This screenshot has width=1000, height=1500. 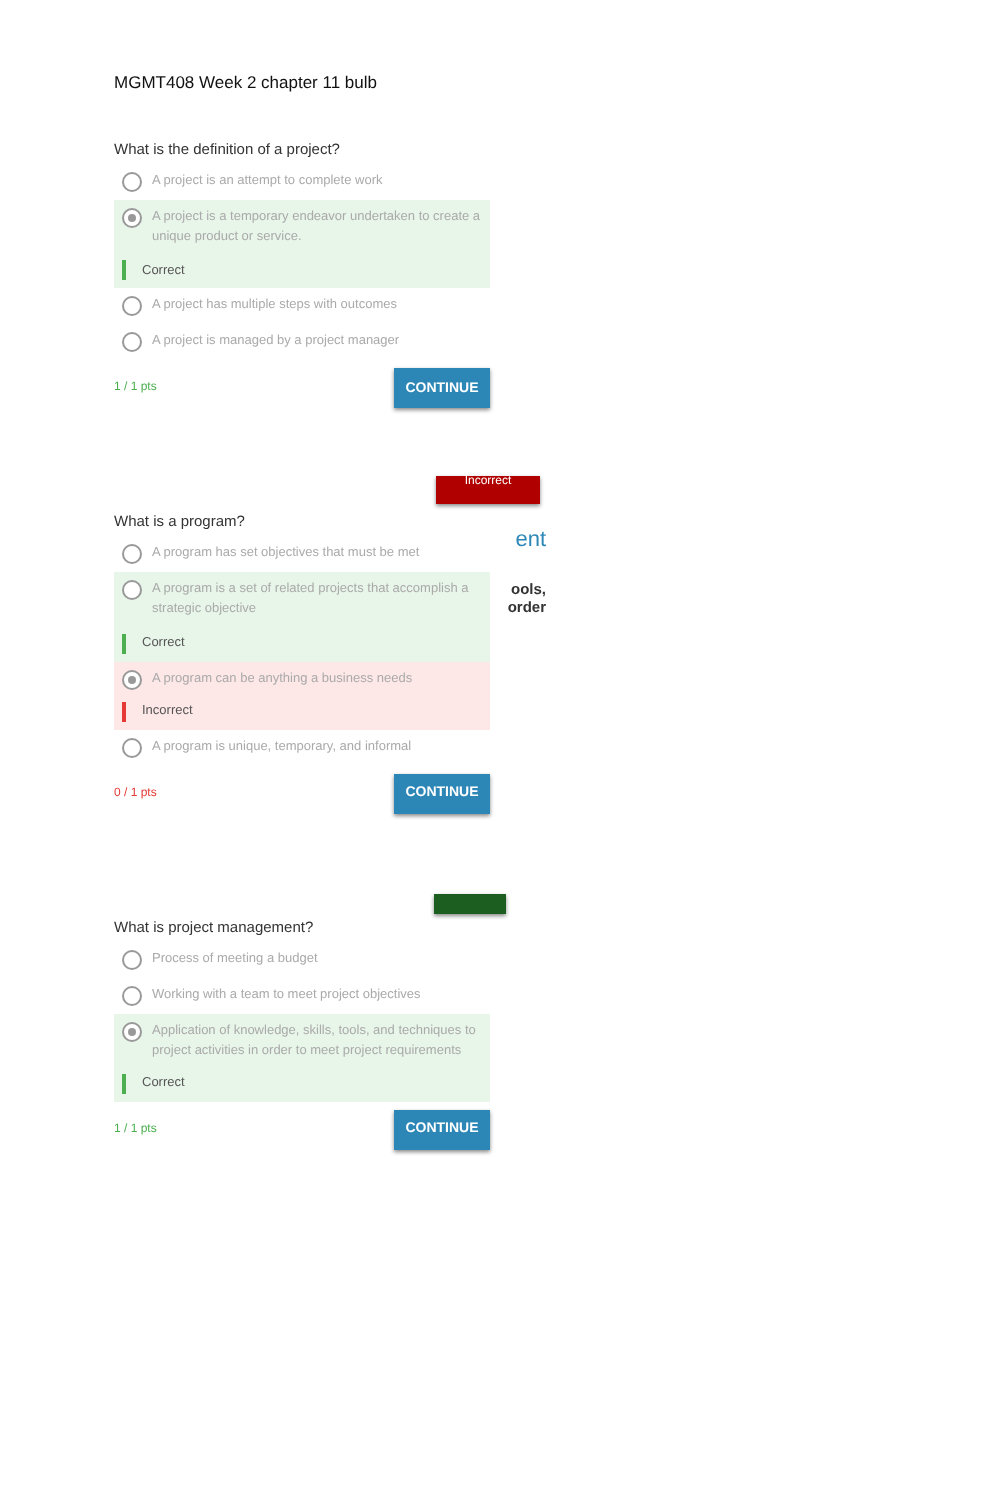 What do you see at coordinates (530, 540) in the screenshot?
I see `background-text: ent` at bounding box center [530, 540].